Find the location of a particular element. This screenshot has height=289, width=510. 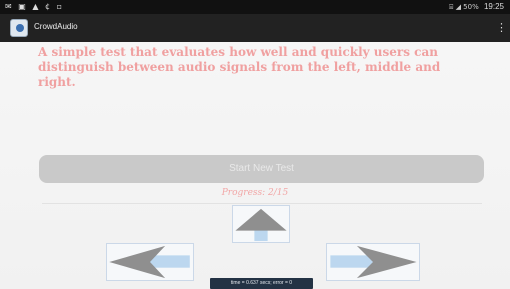

timing-toast: time = 0.637 secs; error = 0 is located at coordinates (261, 283).